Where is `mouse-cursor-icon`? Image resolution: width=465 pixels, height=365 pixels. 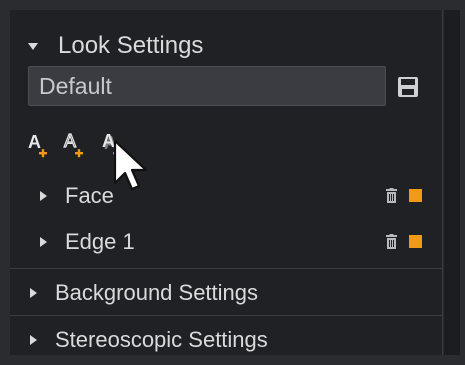 mouse-cursor-icon is located at coordinates (130, 165).